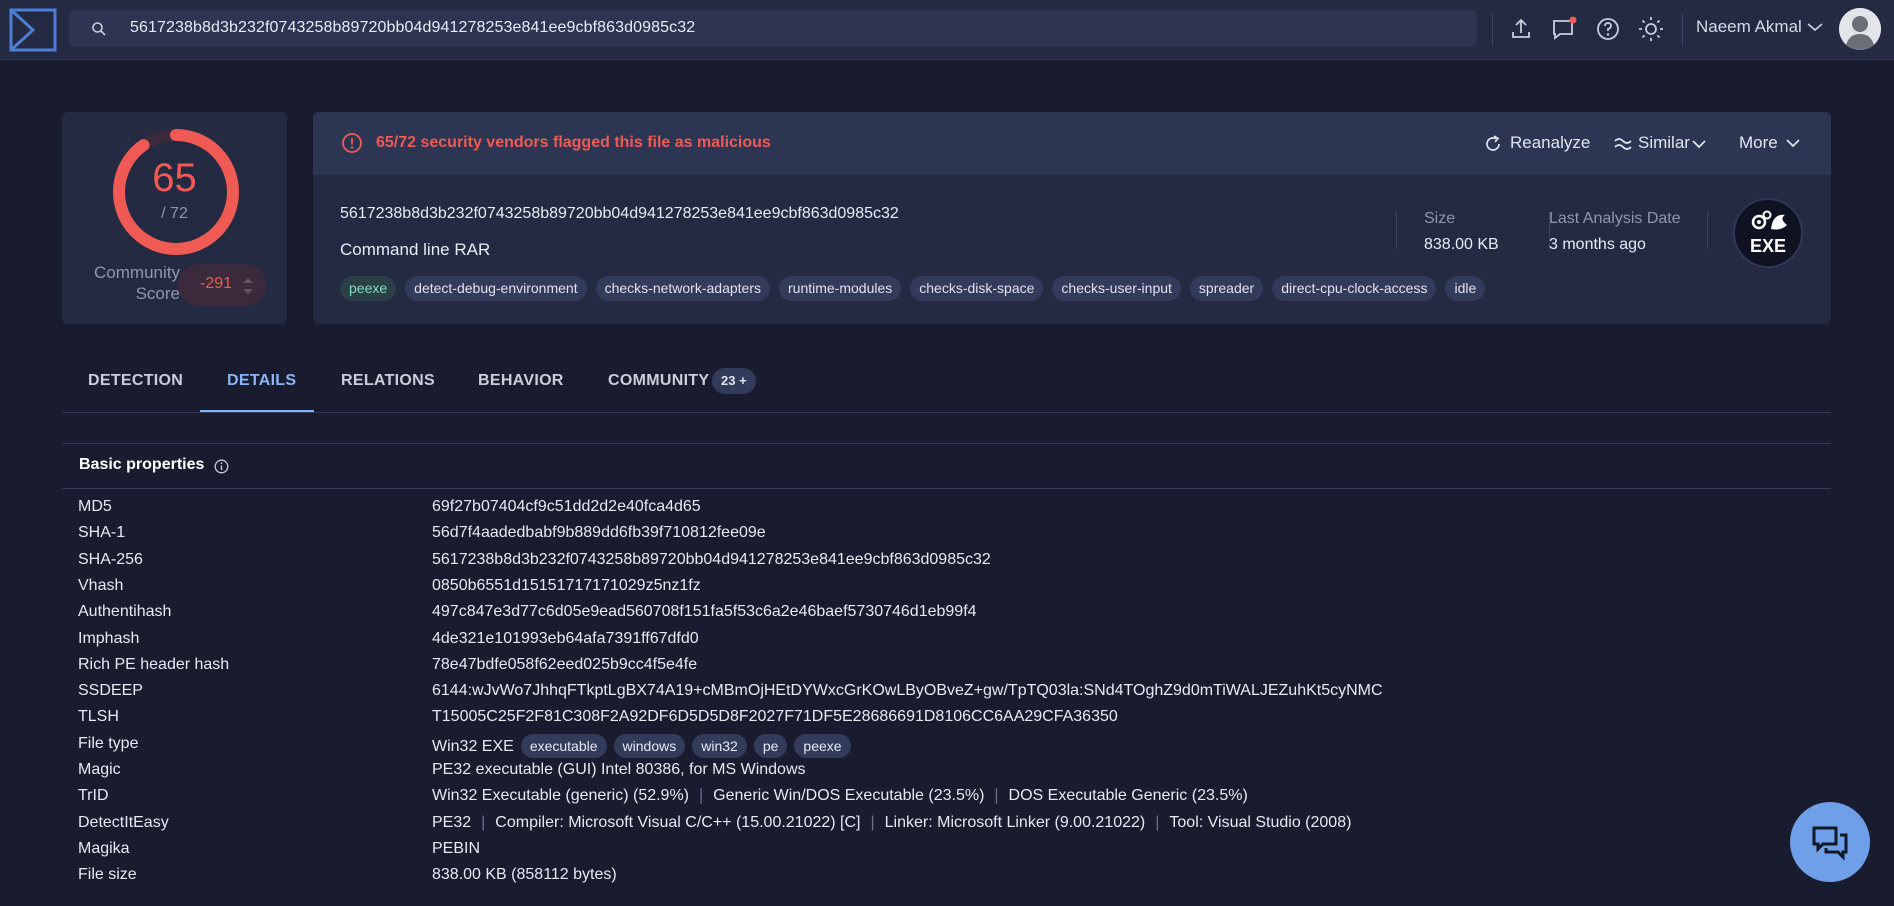 This screenshot has height=906, width=1894. I want to click on property-value: 0850b6551d15151717171029z5nz1fz, so click(566, 586).